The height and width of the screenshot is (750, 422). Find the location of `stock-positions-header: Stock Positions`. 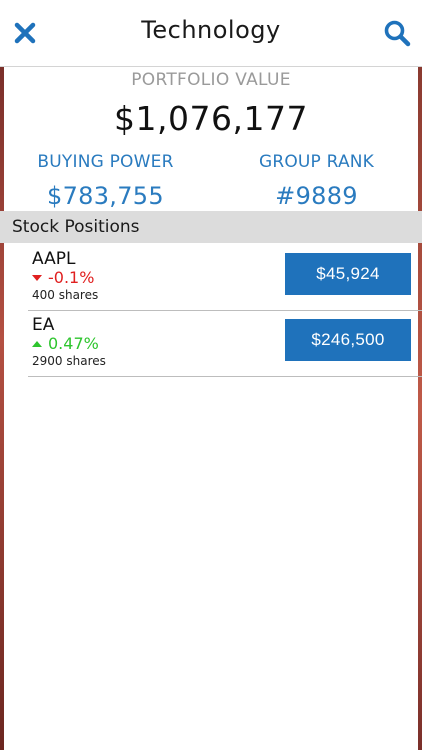

stock-positions-header: Stock Positions is located at coordinates (211, 227).